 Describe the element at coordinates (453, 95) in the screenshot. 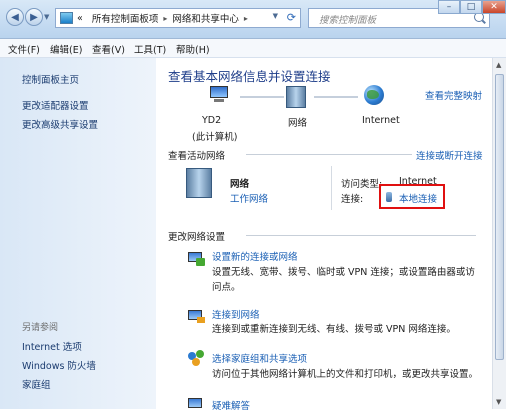

I see `full-map-link: 查看完整映射` at that location.